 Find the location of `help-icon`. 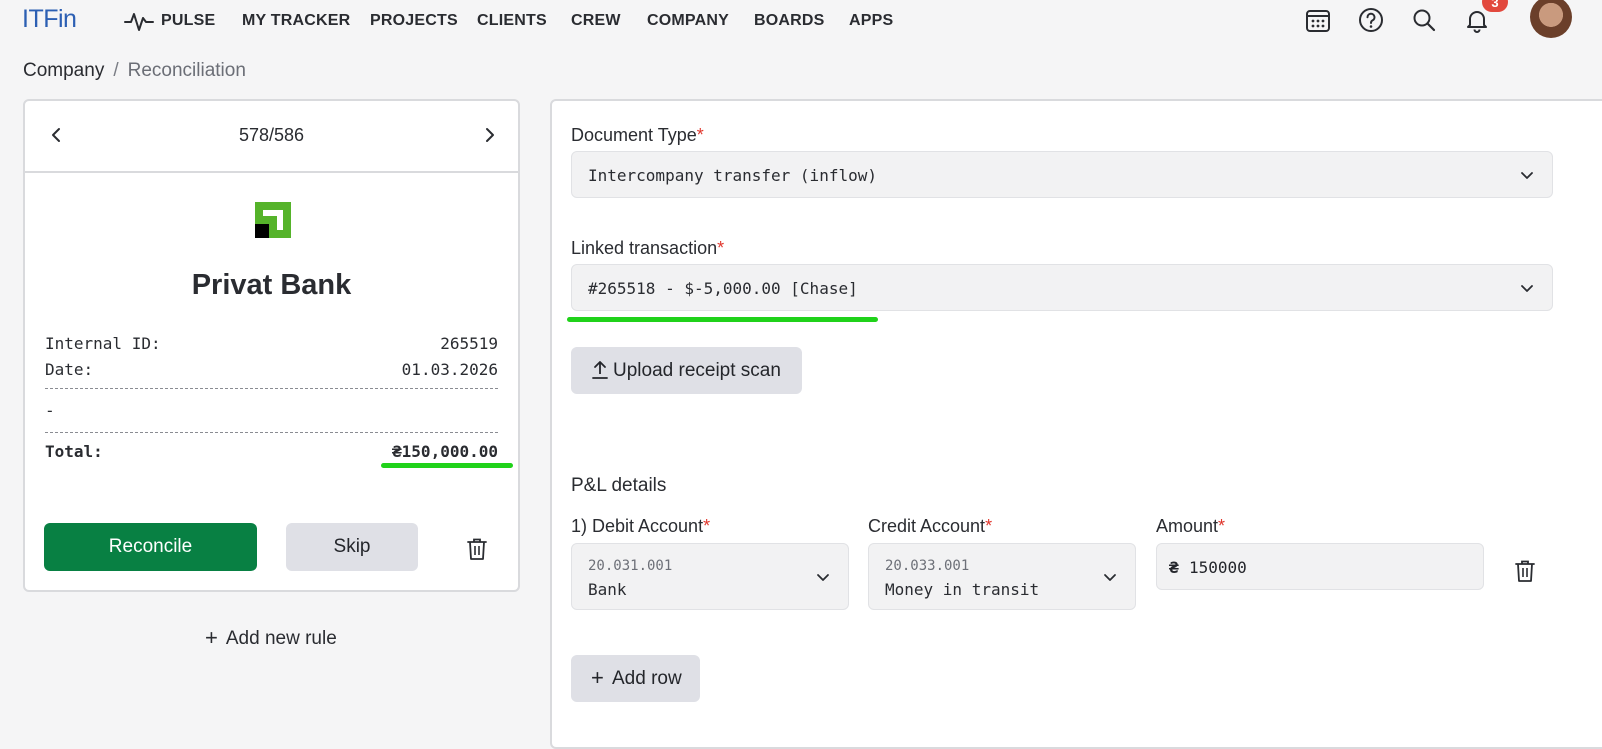

help-icon is located at coordinates (1371, 20).